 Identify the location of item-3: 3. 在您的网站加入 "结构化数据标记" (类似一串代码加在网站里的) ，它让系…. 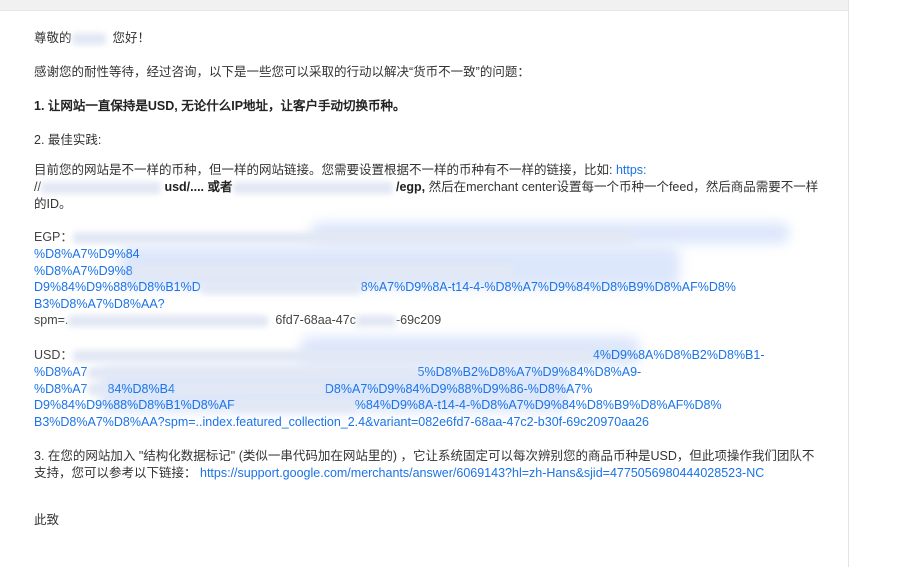
(424, 464).